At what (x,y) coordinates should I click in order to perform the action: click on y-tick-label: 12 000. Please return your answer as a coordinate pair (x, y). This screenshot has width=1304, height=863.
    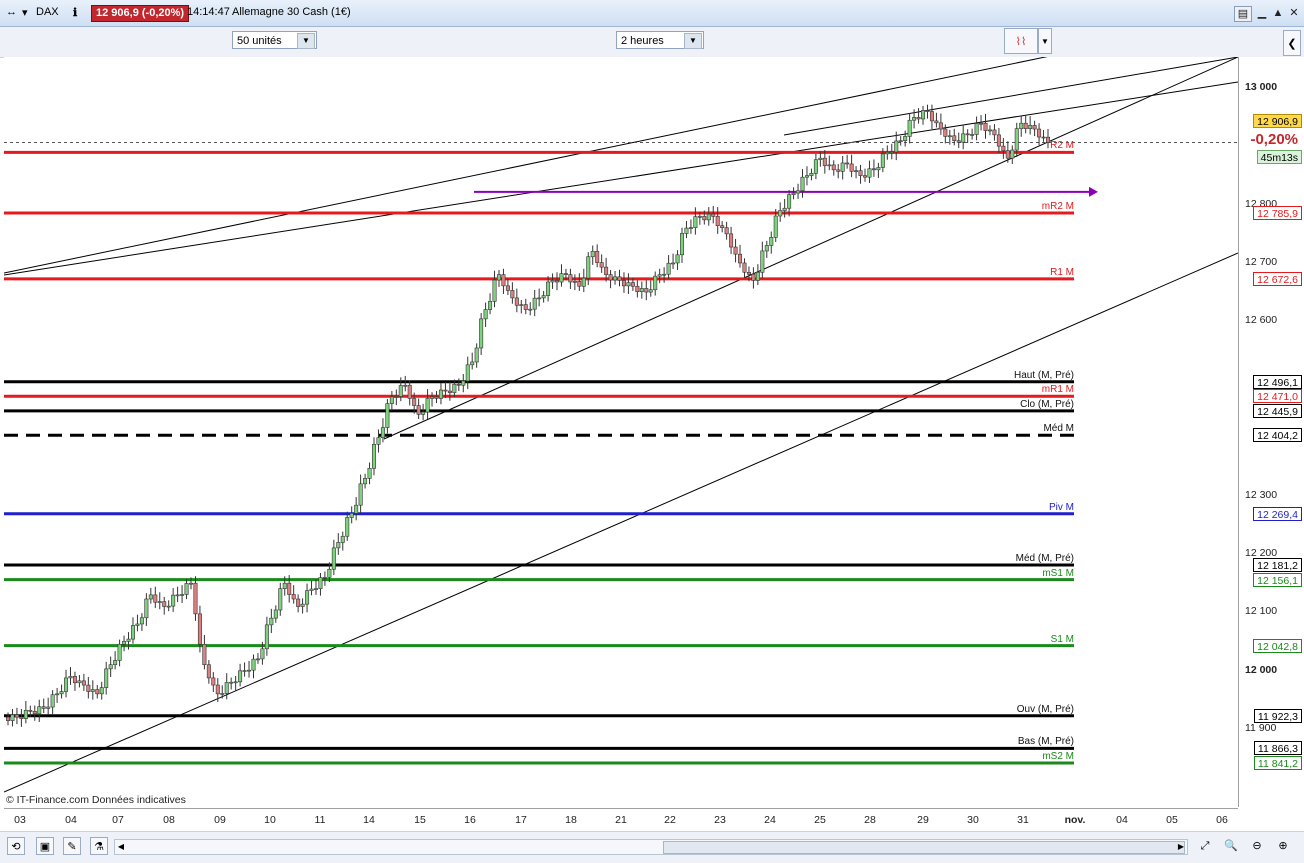
    Looking at the image, I should click on (1261, 669).